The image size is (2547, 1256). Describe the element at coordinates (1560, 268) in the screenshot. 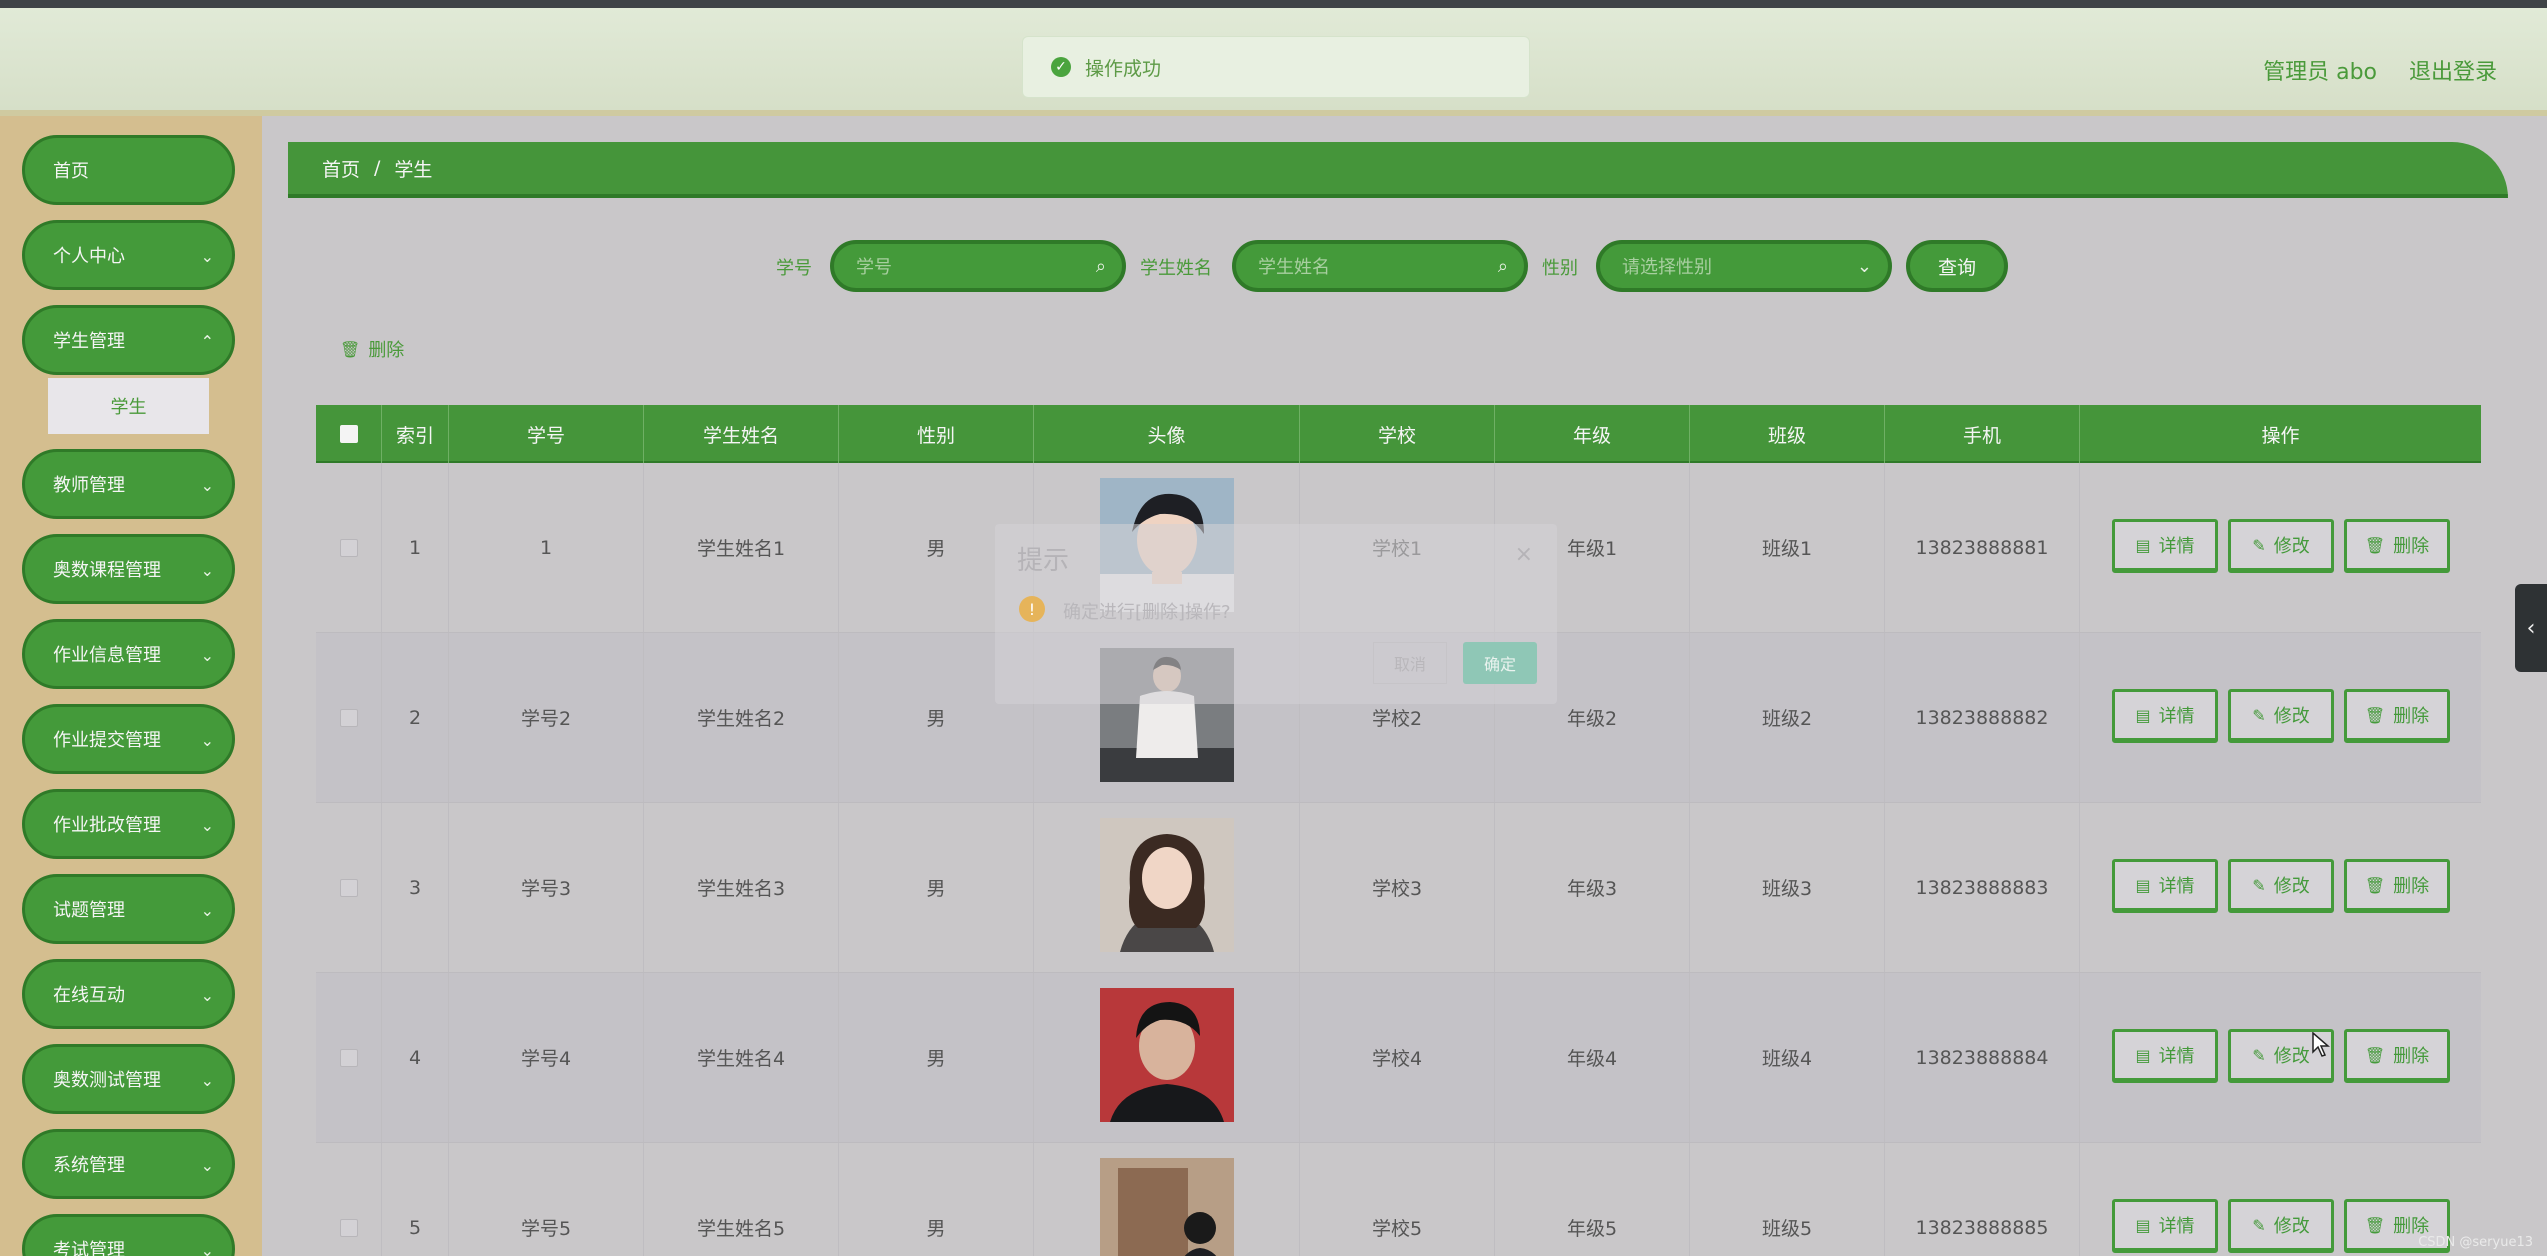

I see `gender-label: 性别` at that location.